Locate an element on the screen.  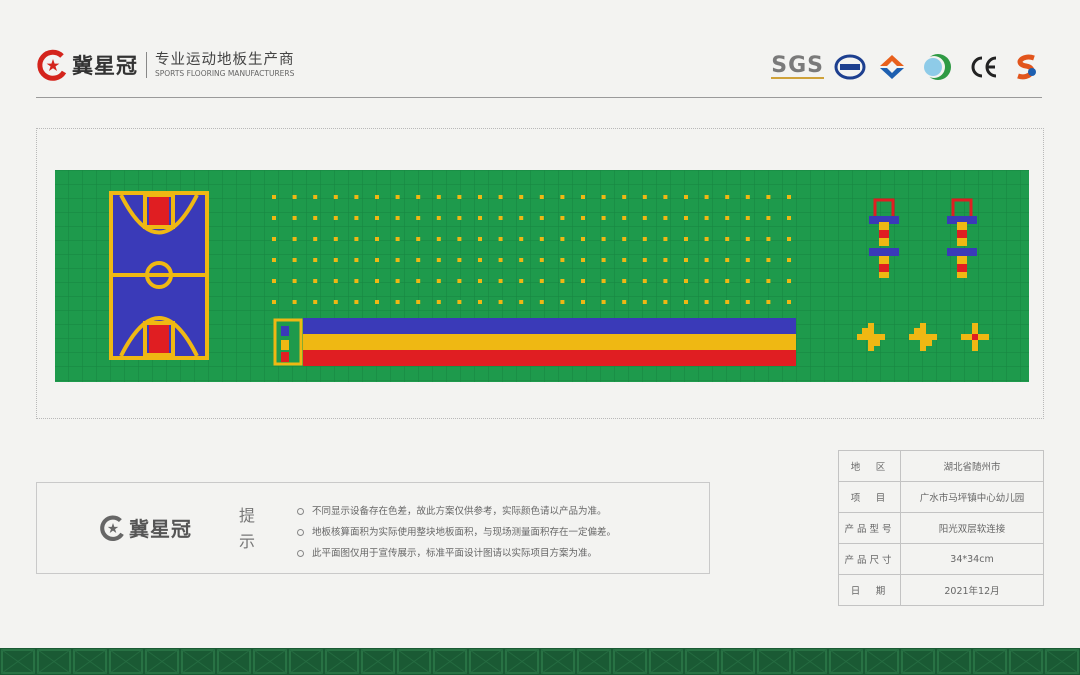
tip-item: 此平面图仅用于宣传展示，标准平面设计图请以实际项目方案为准。 is located at coordinates (456, 553).